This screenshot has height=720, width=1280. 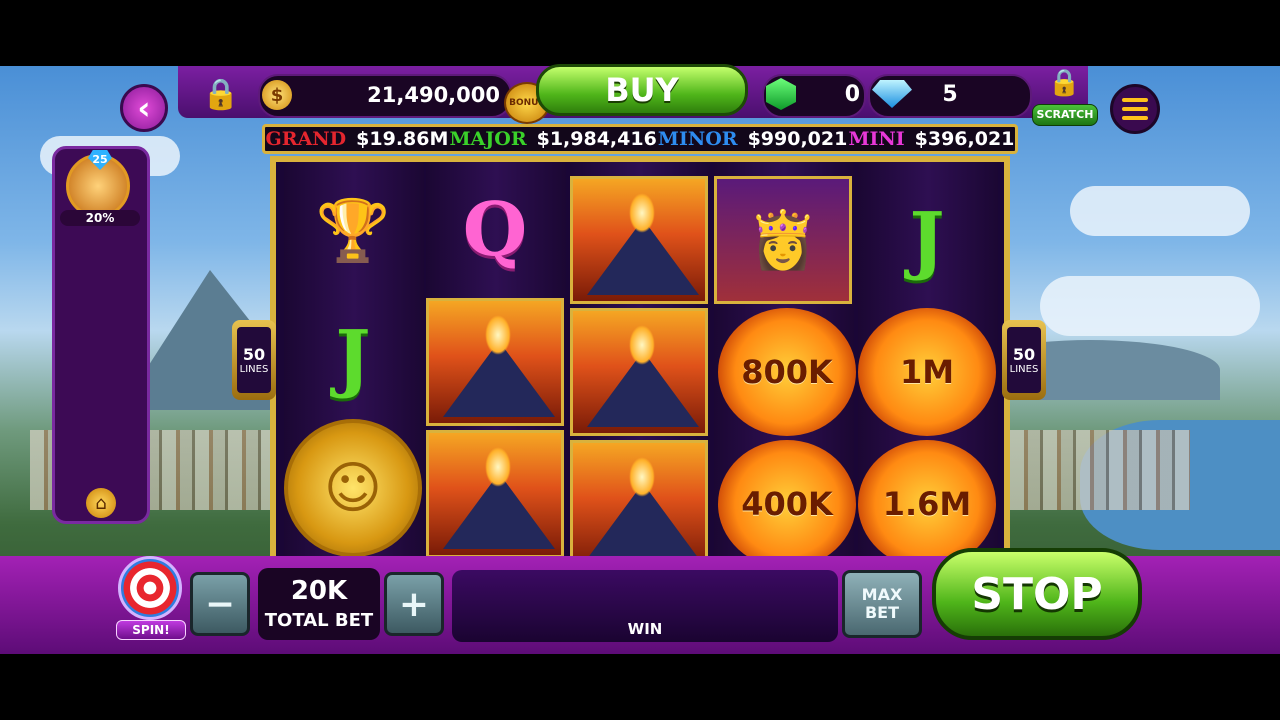 What do you see at coordinates (254, 360) in the screenshot?
I see `lines-badge-left: 50 LINES` at bounding box center [254, 360].